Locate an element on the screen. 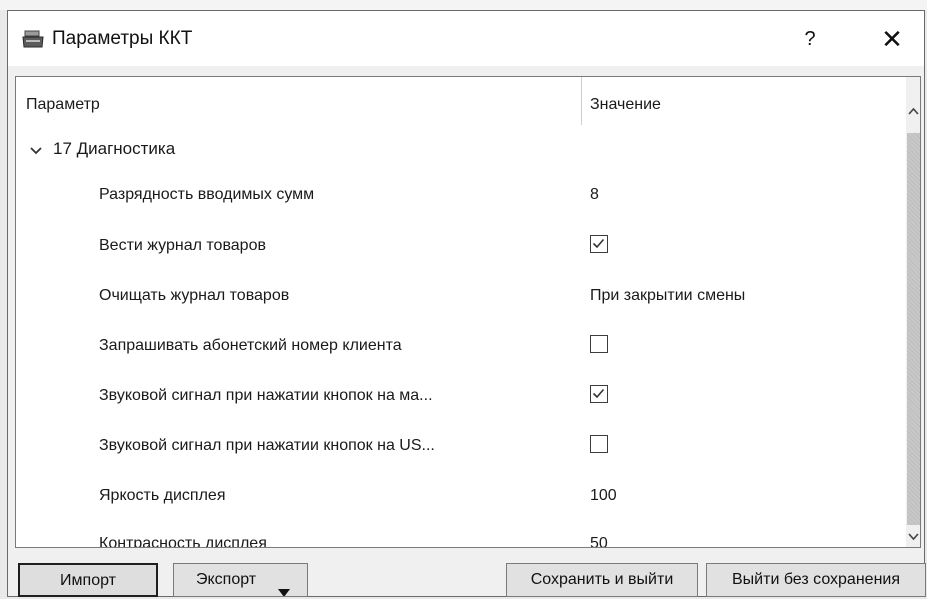 This screenshot has height=599, width=927. exit-without-saving-button: Выйти без сохранения is located at coordinates (816, 580).